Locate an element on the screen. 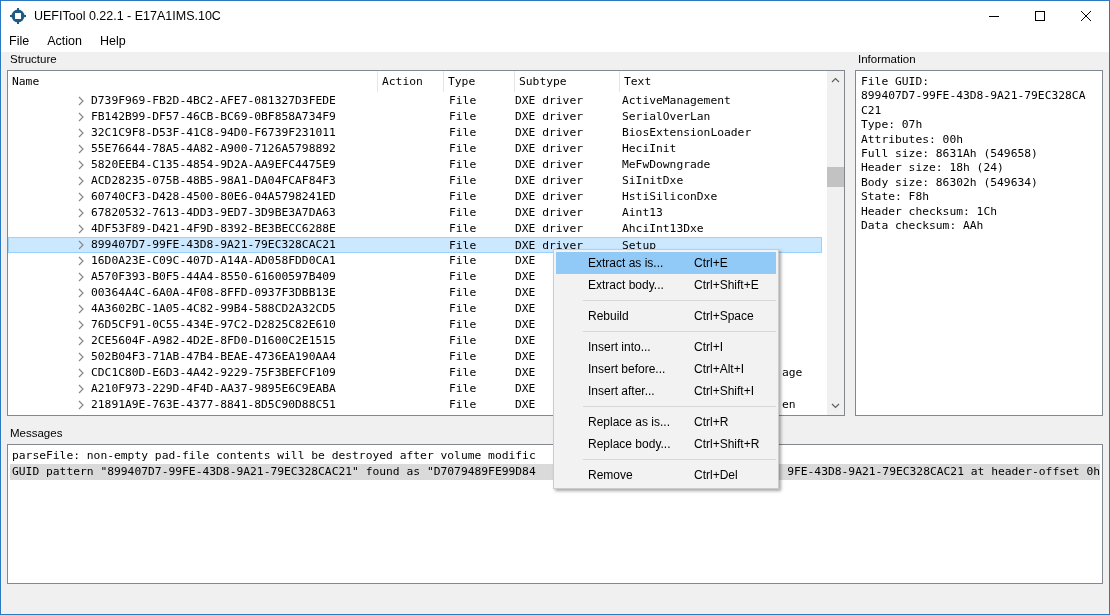  menu-item: File is located at coordinates (19, 41).